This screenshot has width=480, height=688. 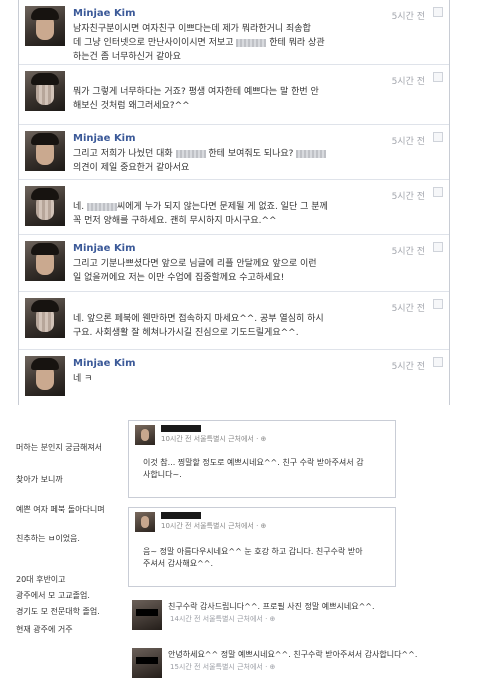 I want to click on message-text: 네. 앞으론 페북에 웬만하면 접속하지 마세요^^. 공부 열심히 하시, so click(x=198, y=319).